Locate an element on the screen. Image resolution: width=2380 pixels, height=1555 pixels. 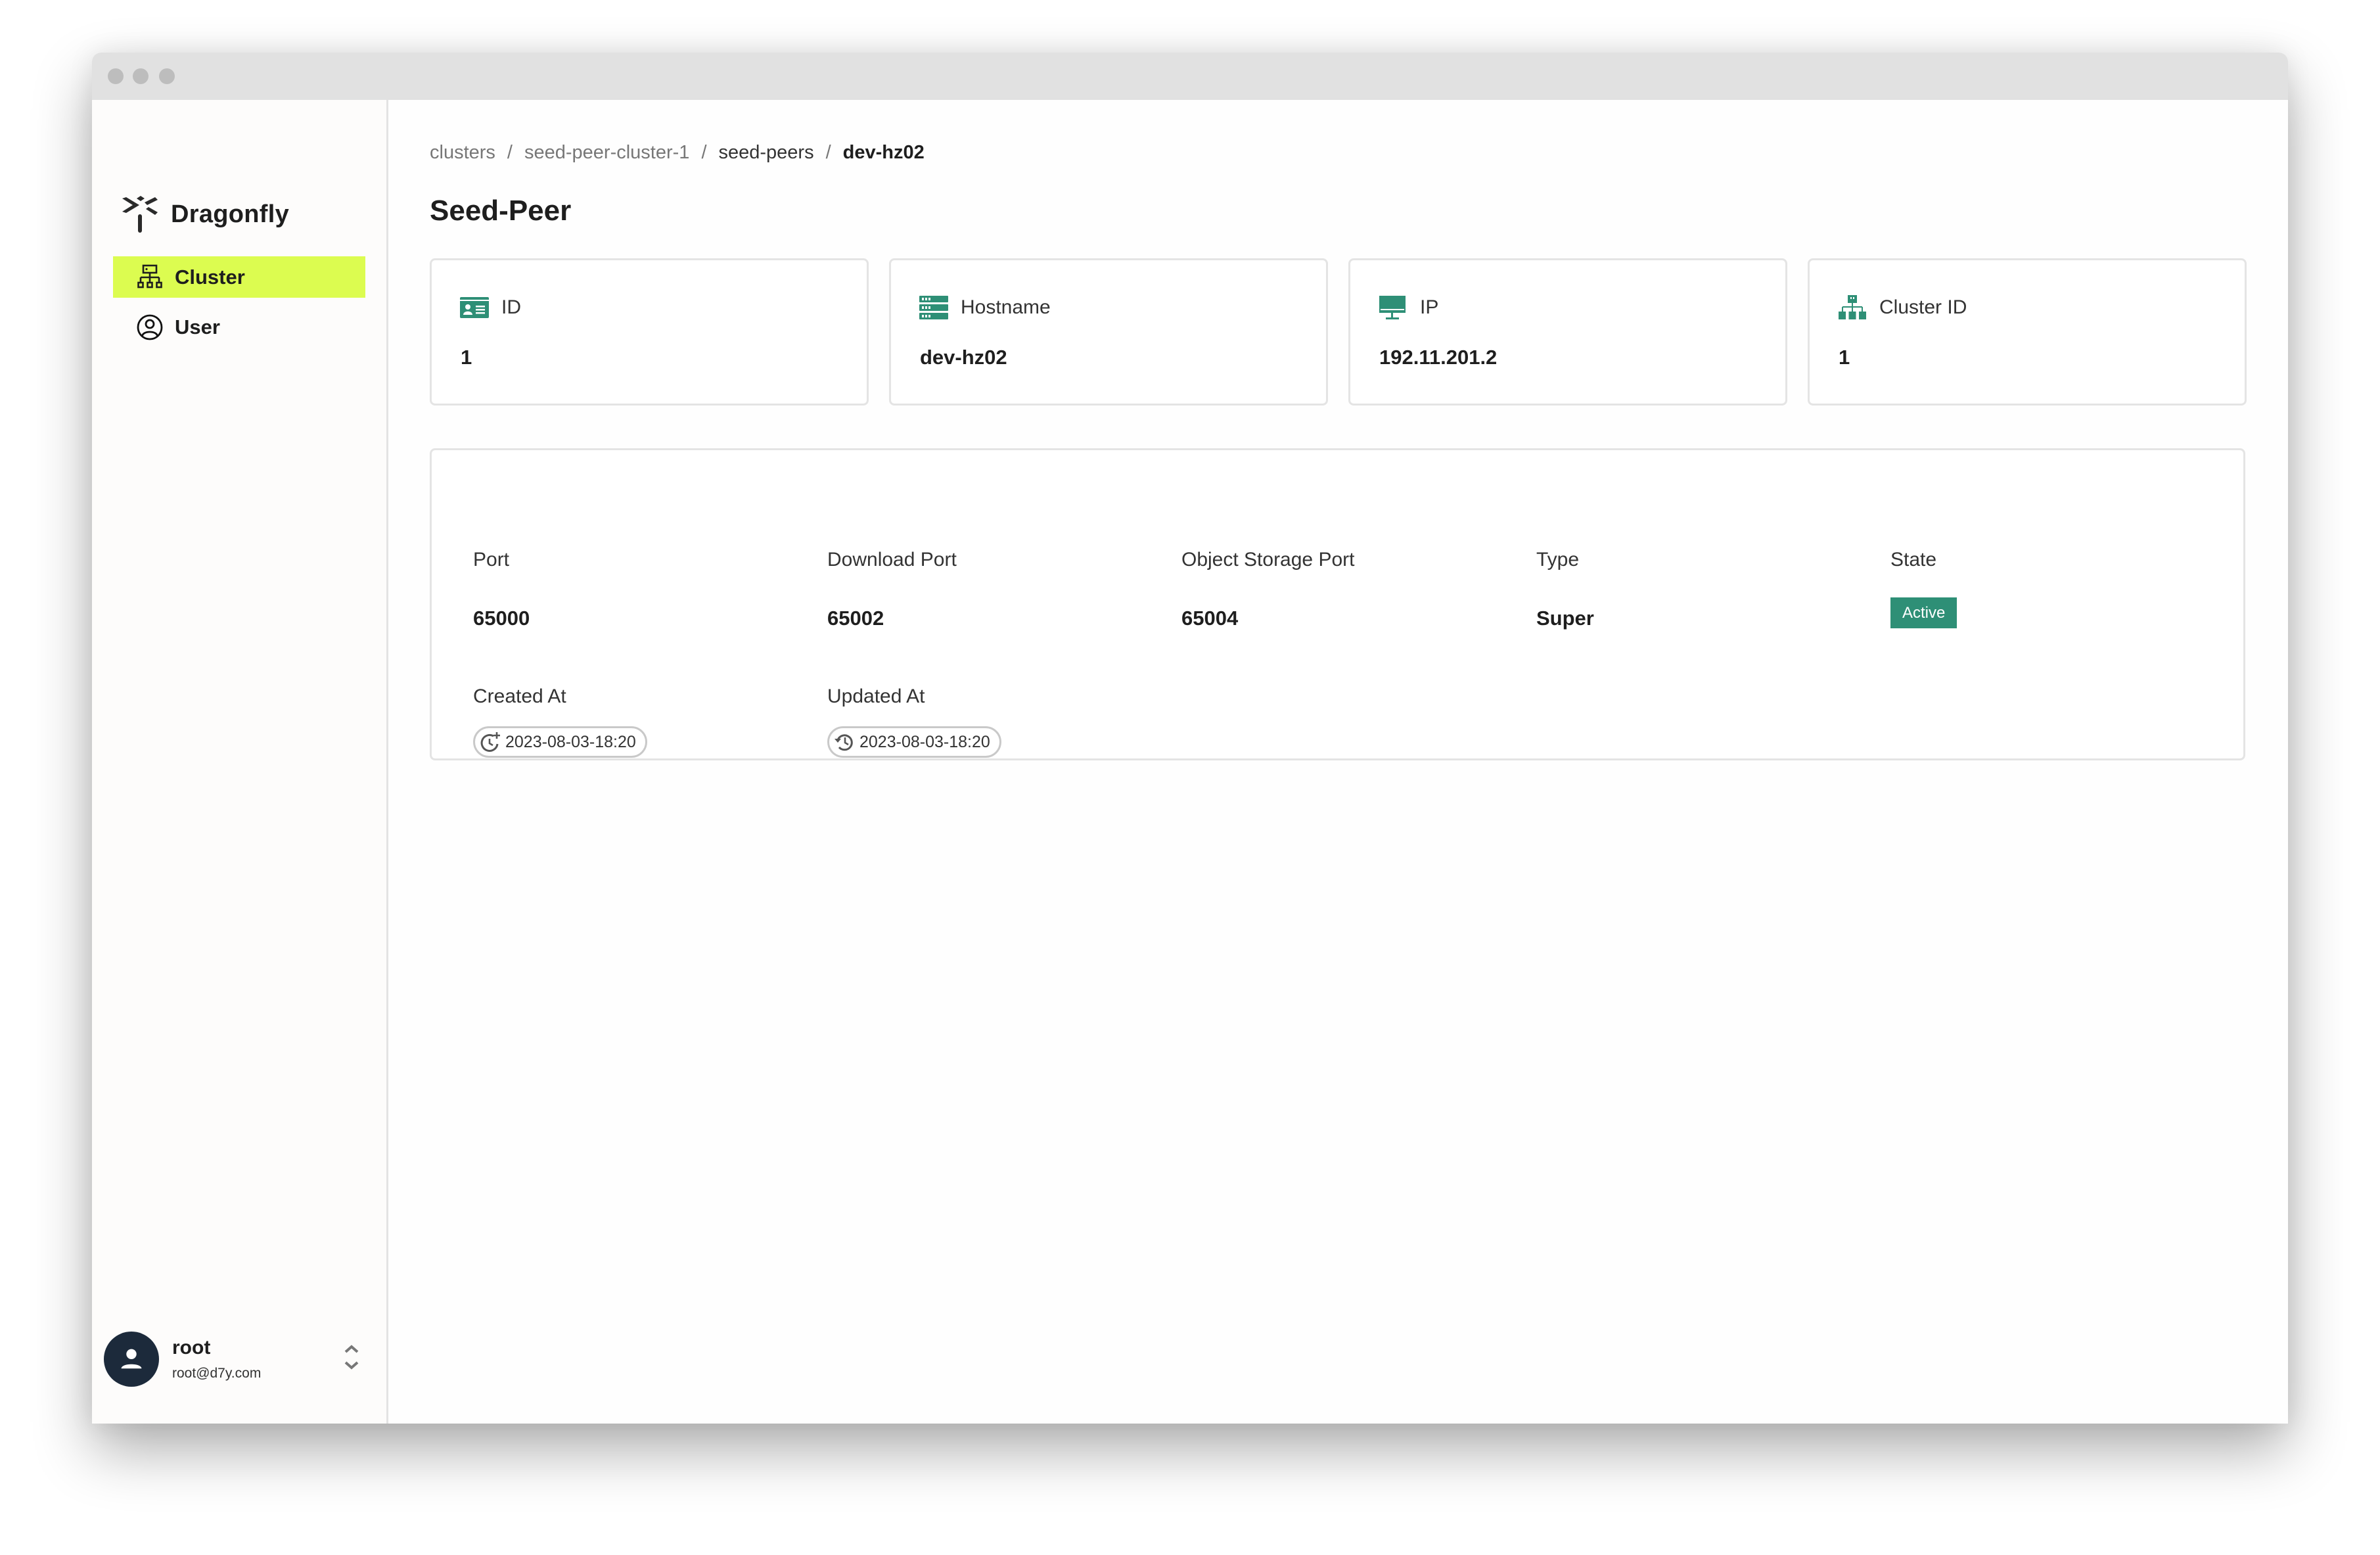
server-icon is located at coordinates (933, 307).